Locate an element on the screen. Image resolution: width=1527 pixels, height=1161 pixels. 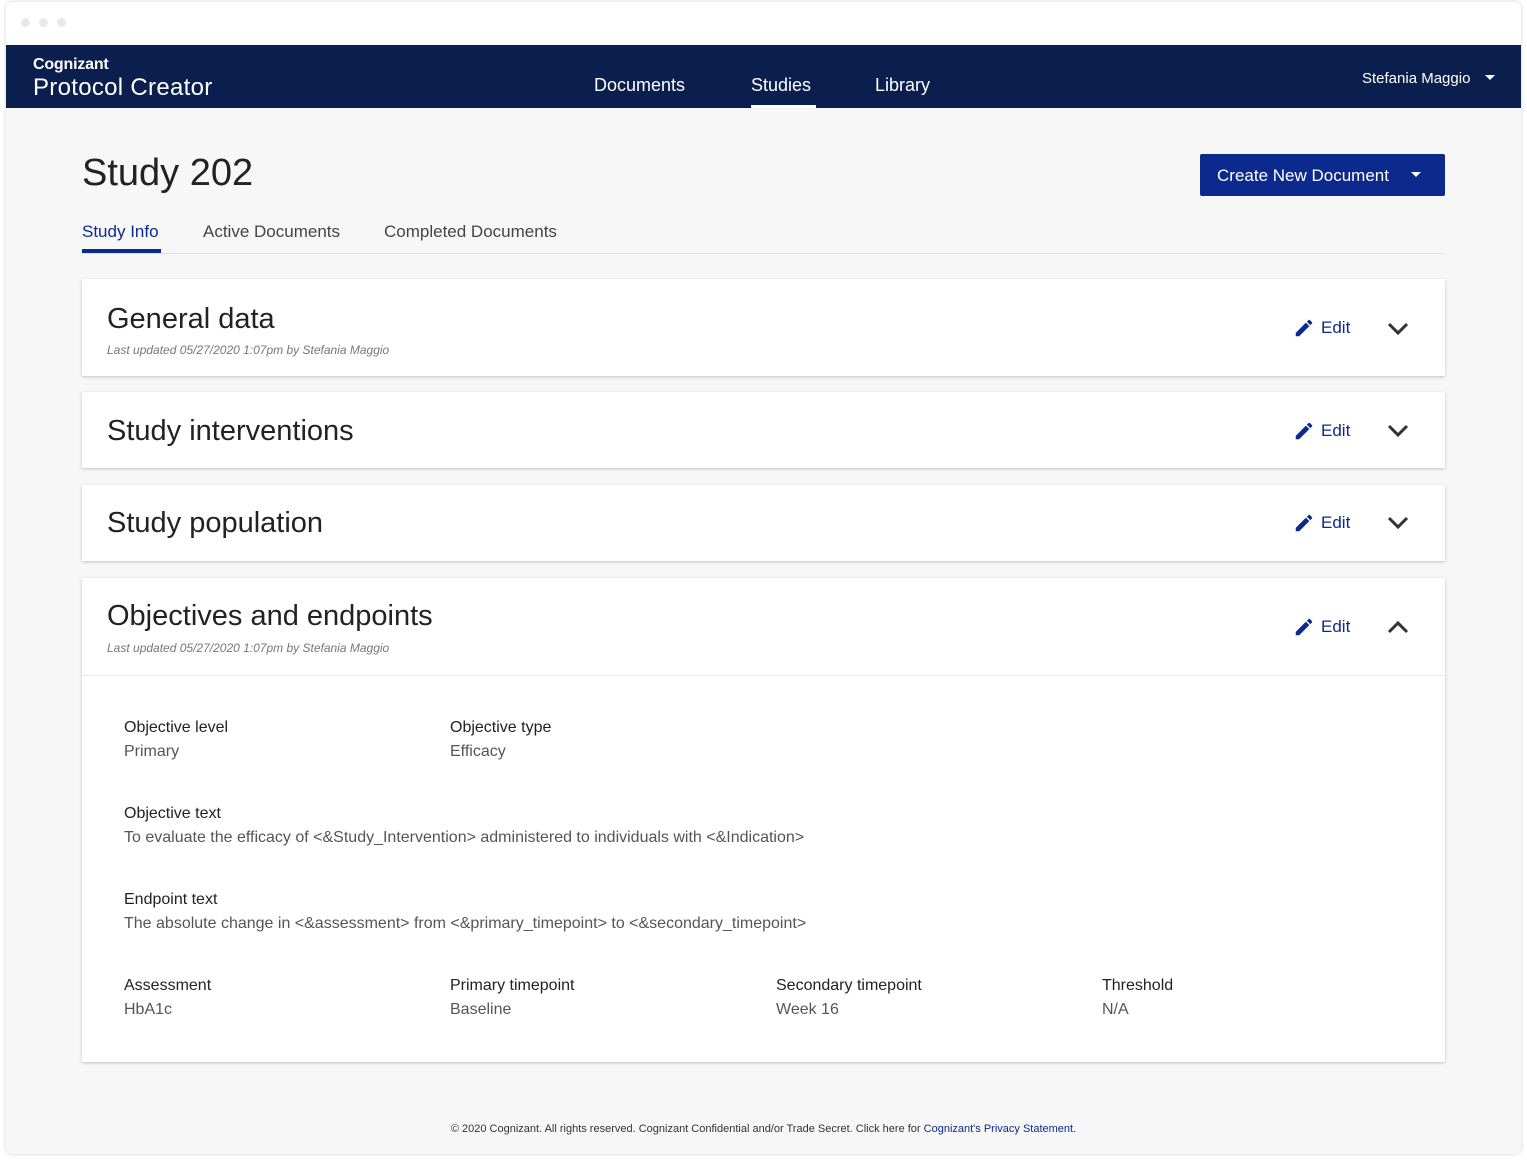
expand-study-population-button is located at coordinates (1398, 523).